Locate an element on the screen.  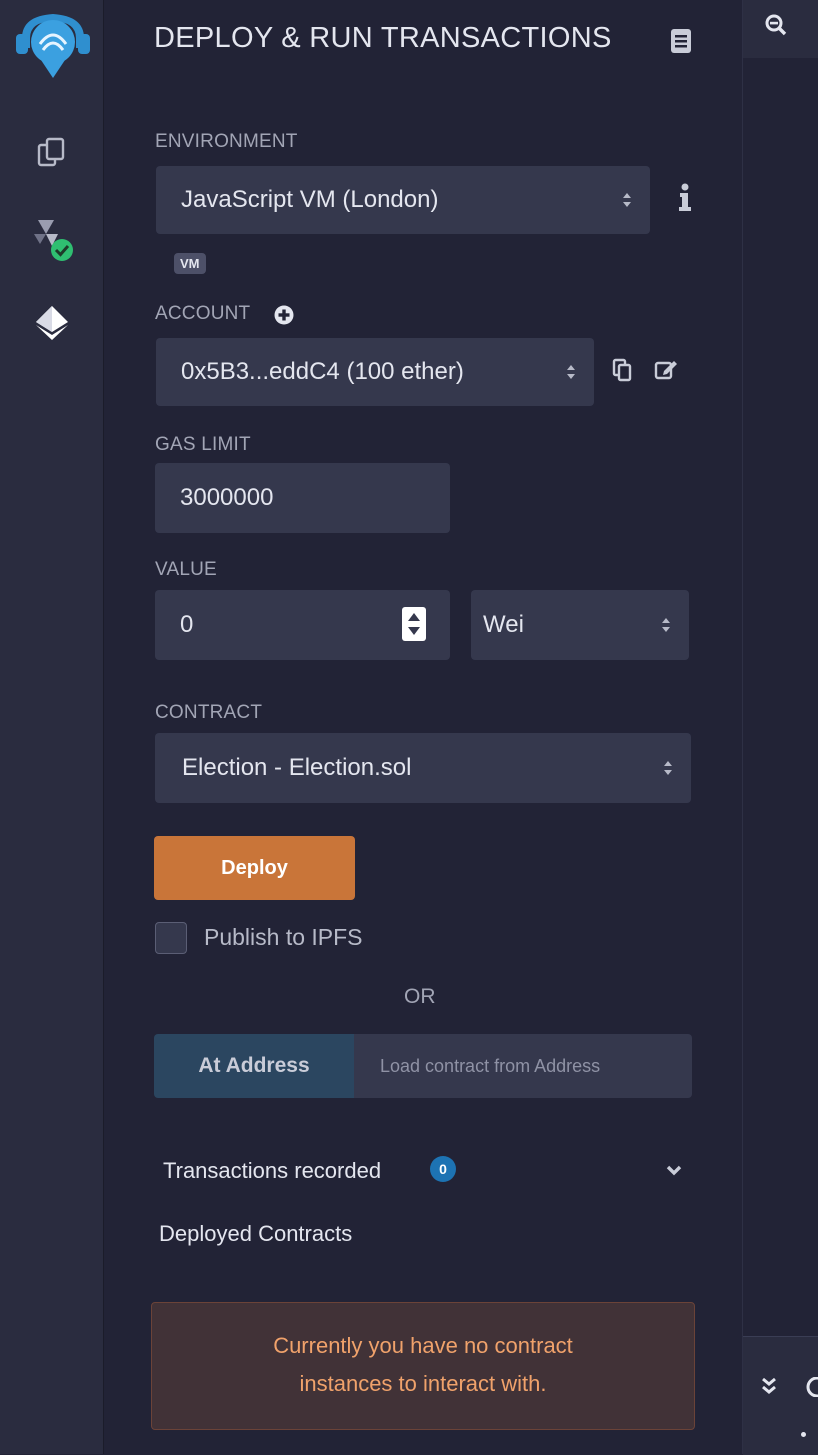
add-account-icon is located at coordinates (284, 317).